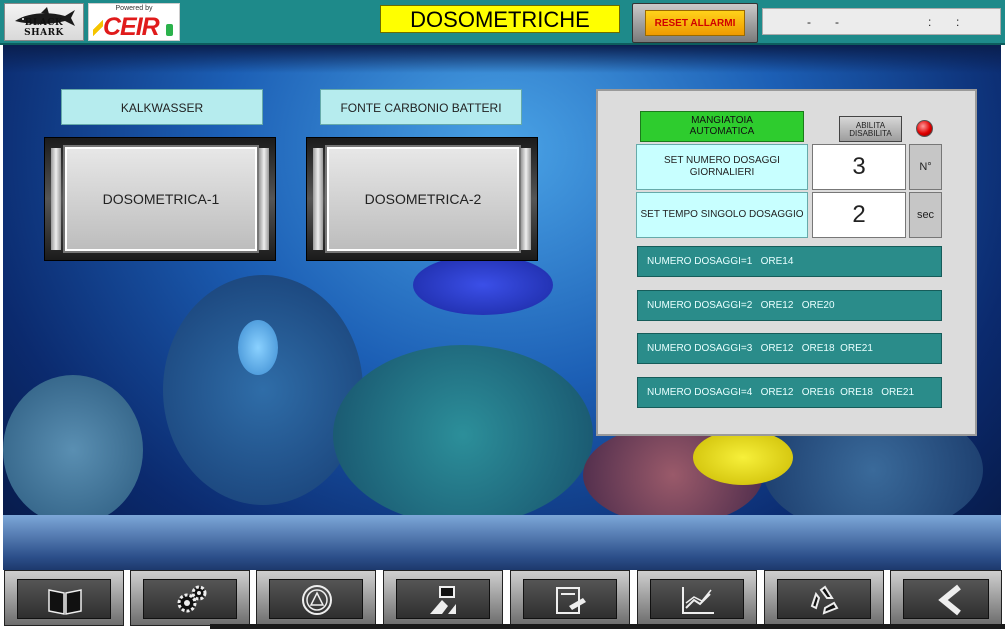 The width and height of the screenshot is (1005, 629). What do you see at coordinates (162, 107) in the screenshot?
I see `kalkwasser-label: KALKWASSER` at bounding box center [162, 107].